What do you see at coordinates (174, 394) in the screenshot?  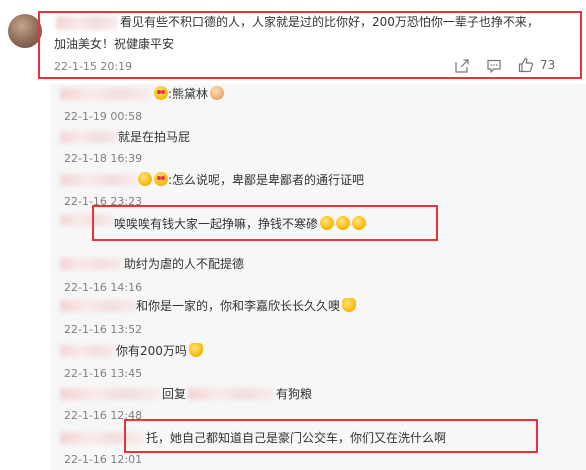 I see `reply-8-prefix: 回复` at bounding box center [174, 394].